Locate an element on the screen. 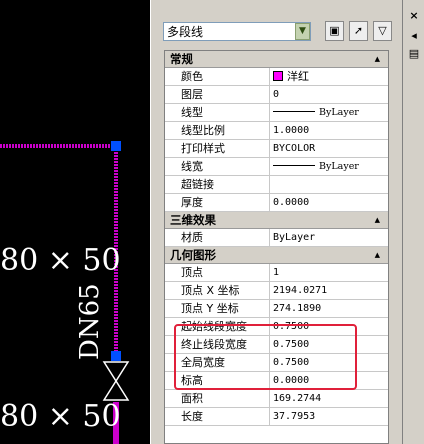  property-label: 材质 is located at coordinates (217, 237).